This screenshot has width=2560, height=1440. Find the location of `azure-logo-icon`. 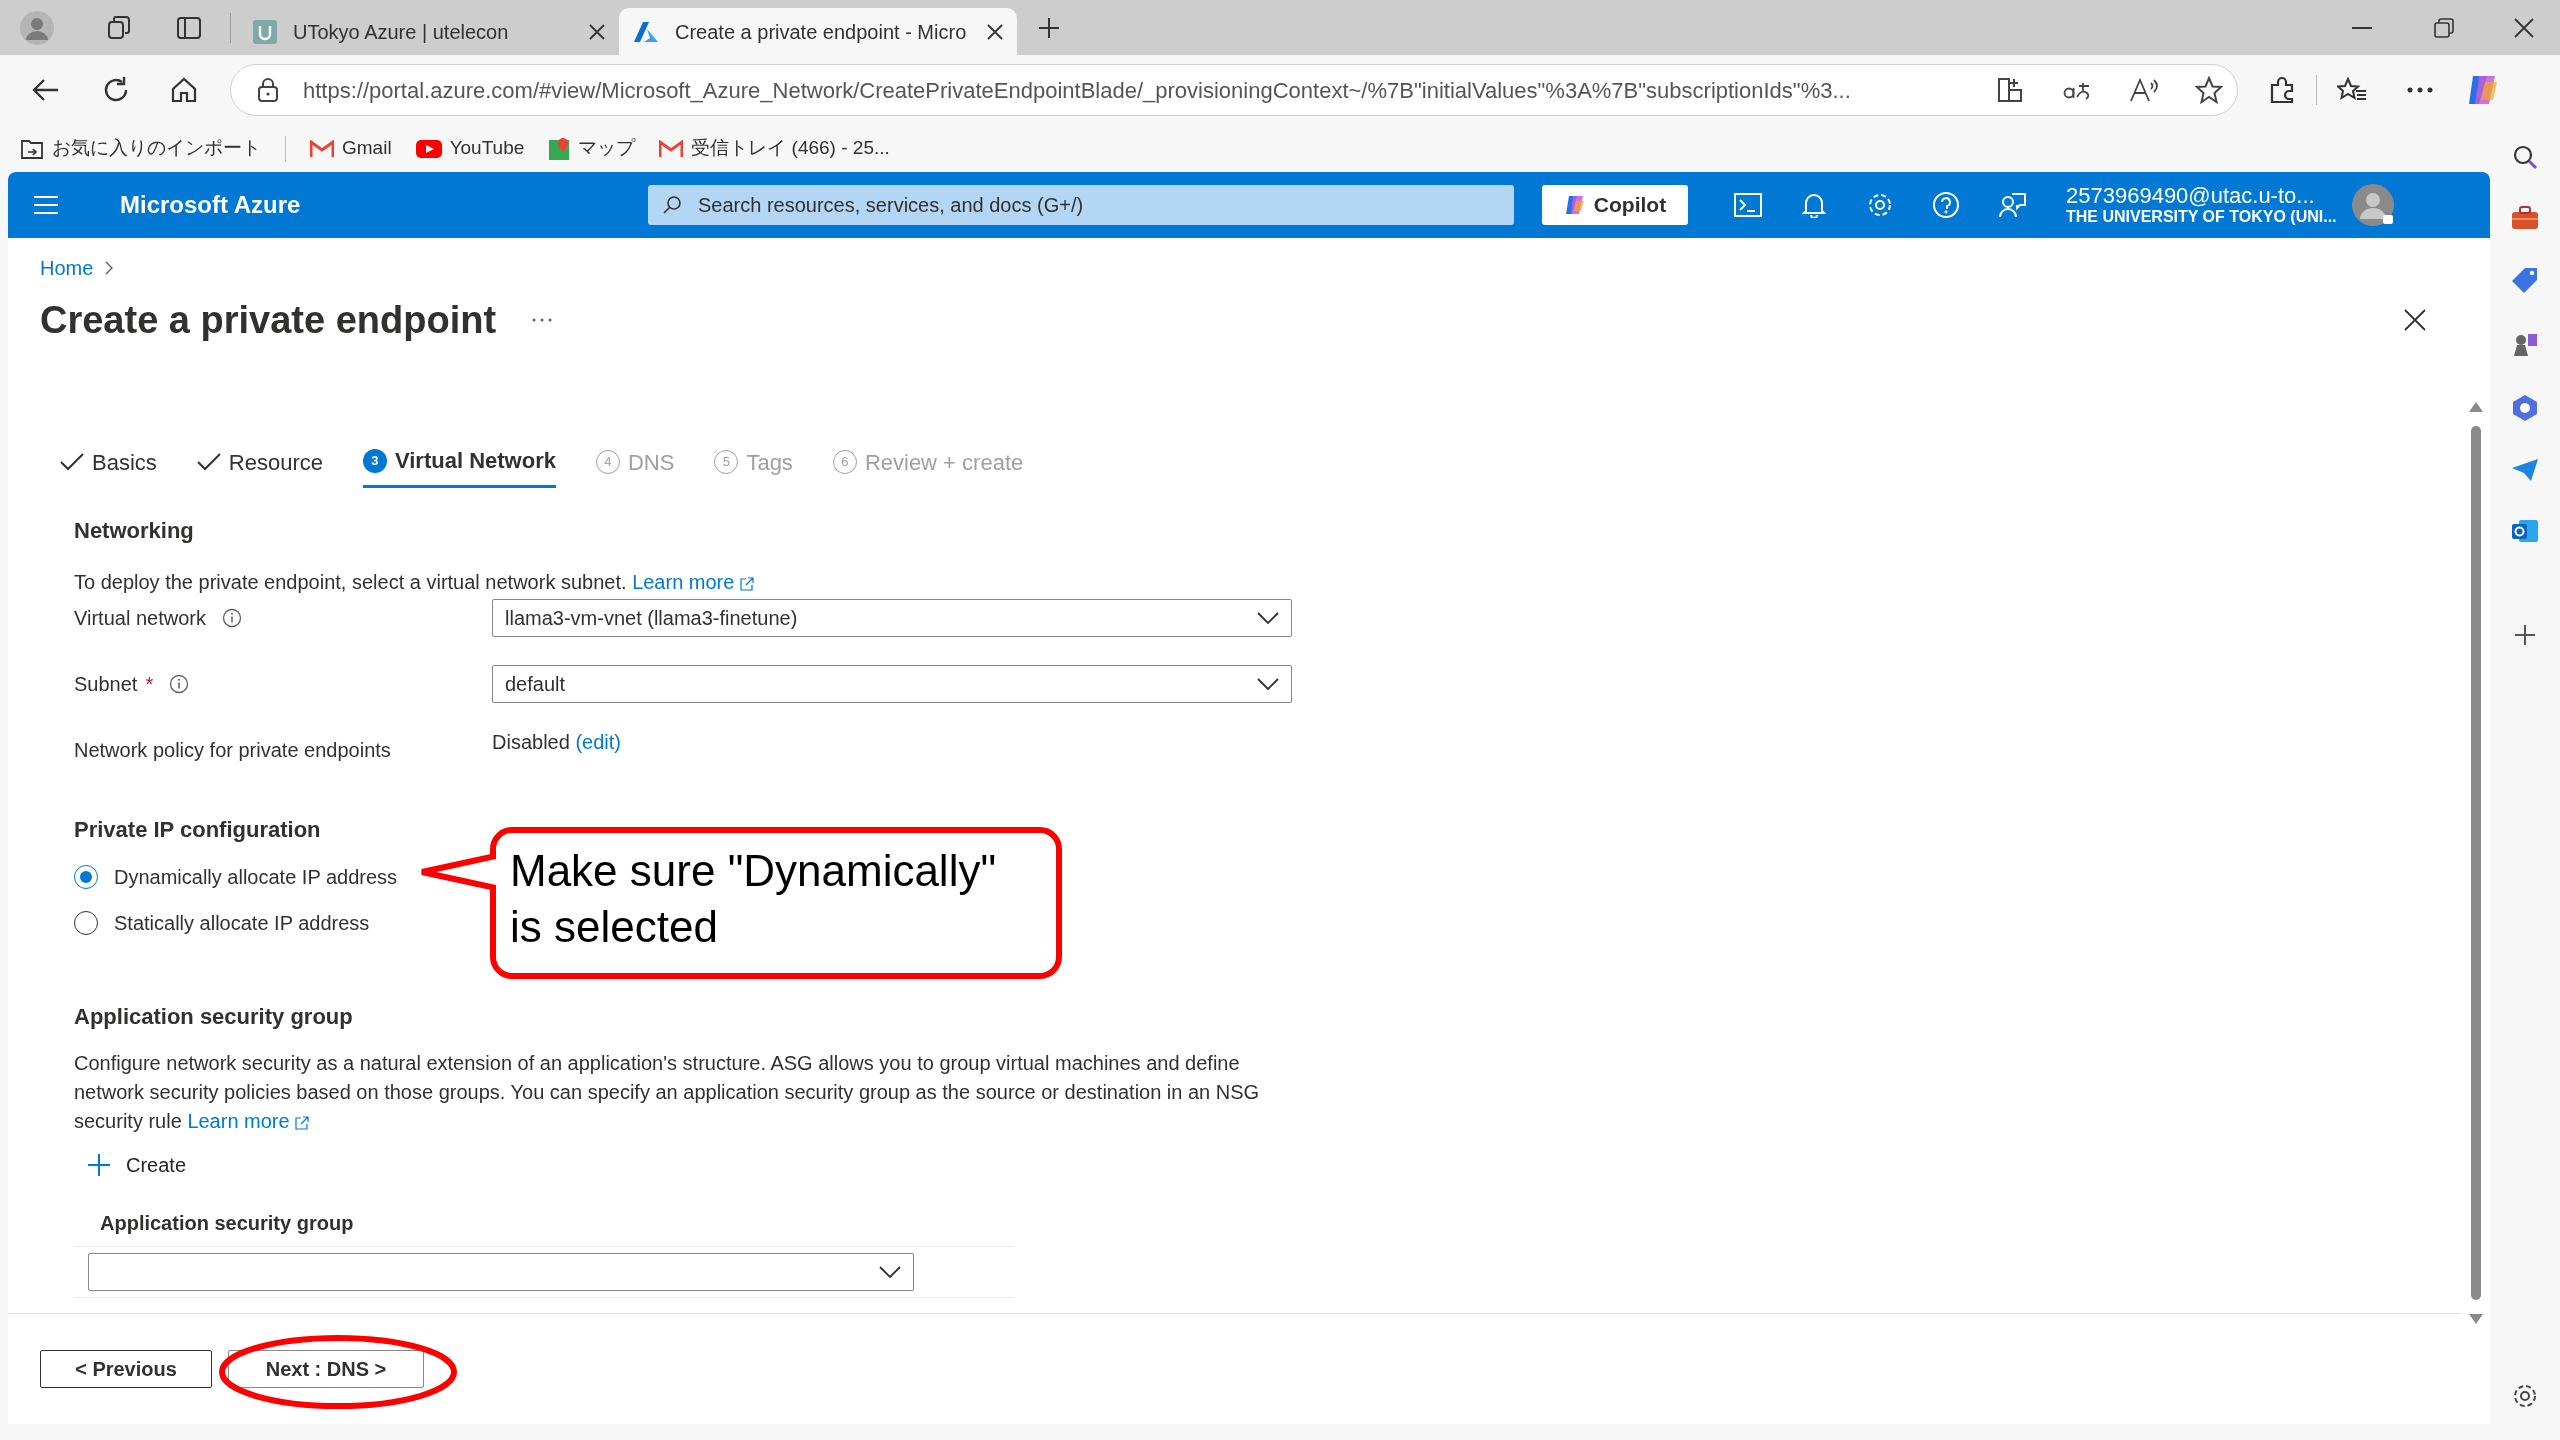

azure-logo-icon is located at coordinates (646, 31).